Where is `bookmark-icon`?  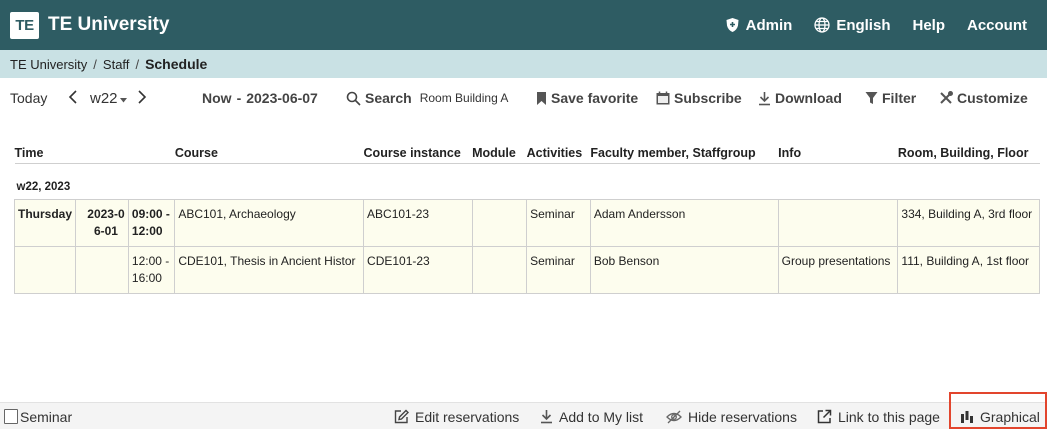
bookmark-icon is located at coordinates (541, 98).